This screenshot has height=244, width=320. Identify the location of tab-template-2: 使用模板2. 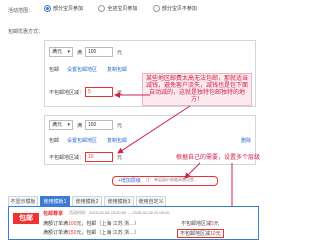
(87, 201).